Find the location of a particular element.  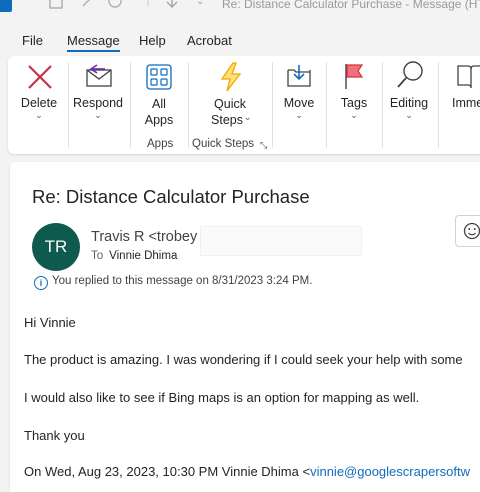

customize-toolbar-chevron-icon: ⌄ is located at coordinates (200, 3).